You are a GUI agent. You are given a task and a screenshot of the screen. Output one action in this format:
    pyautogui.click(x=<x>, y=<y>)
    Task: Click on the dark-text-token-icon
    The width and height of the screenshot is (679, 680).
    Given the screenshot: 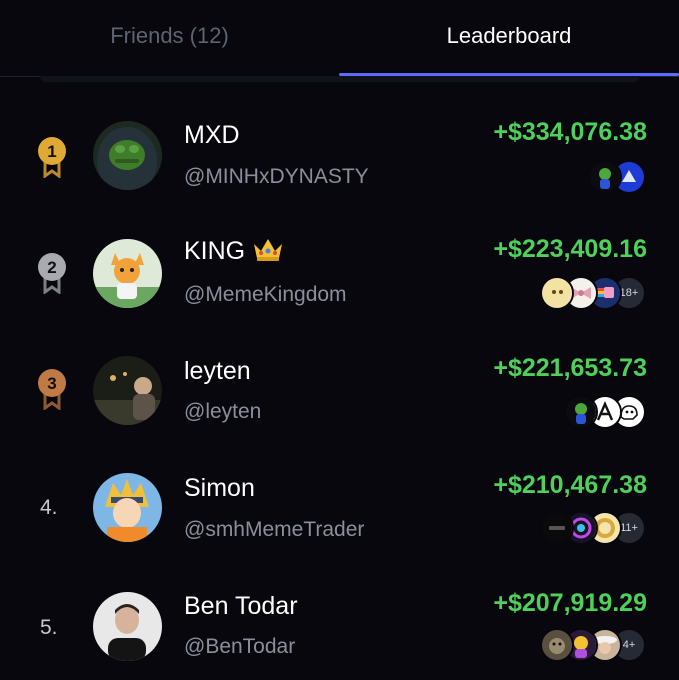 What is the action you would take?
    pyautogui.click(x=557, y=528)
    